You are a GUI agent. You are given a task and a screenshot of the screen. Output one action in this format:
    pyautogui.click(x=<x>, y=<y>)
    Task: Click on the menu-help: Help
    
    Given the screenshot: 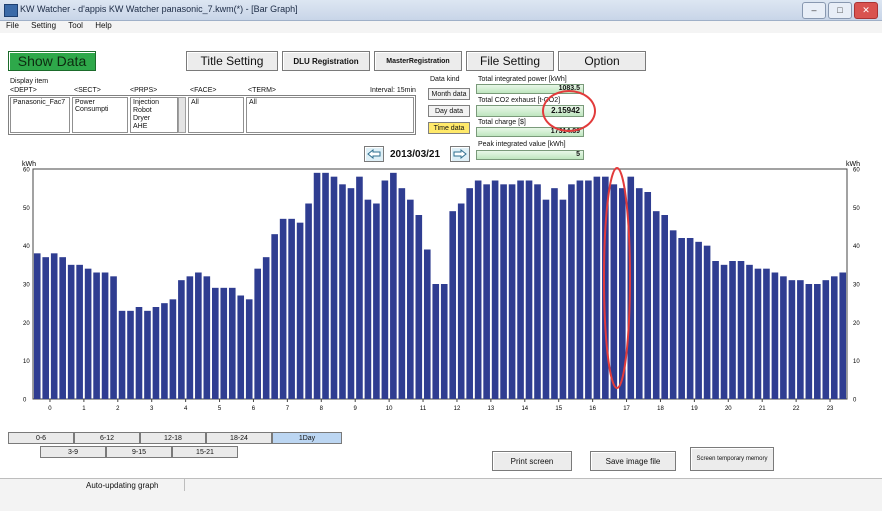 What is the action you would take?
    pyautogui.click(x=103, y=25)
    